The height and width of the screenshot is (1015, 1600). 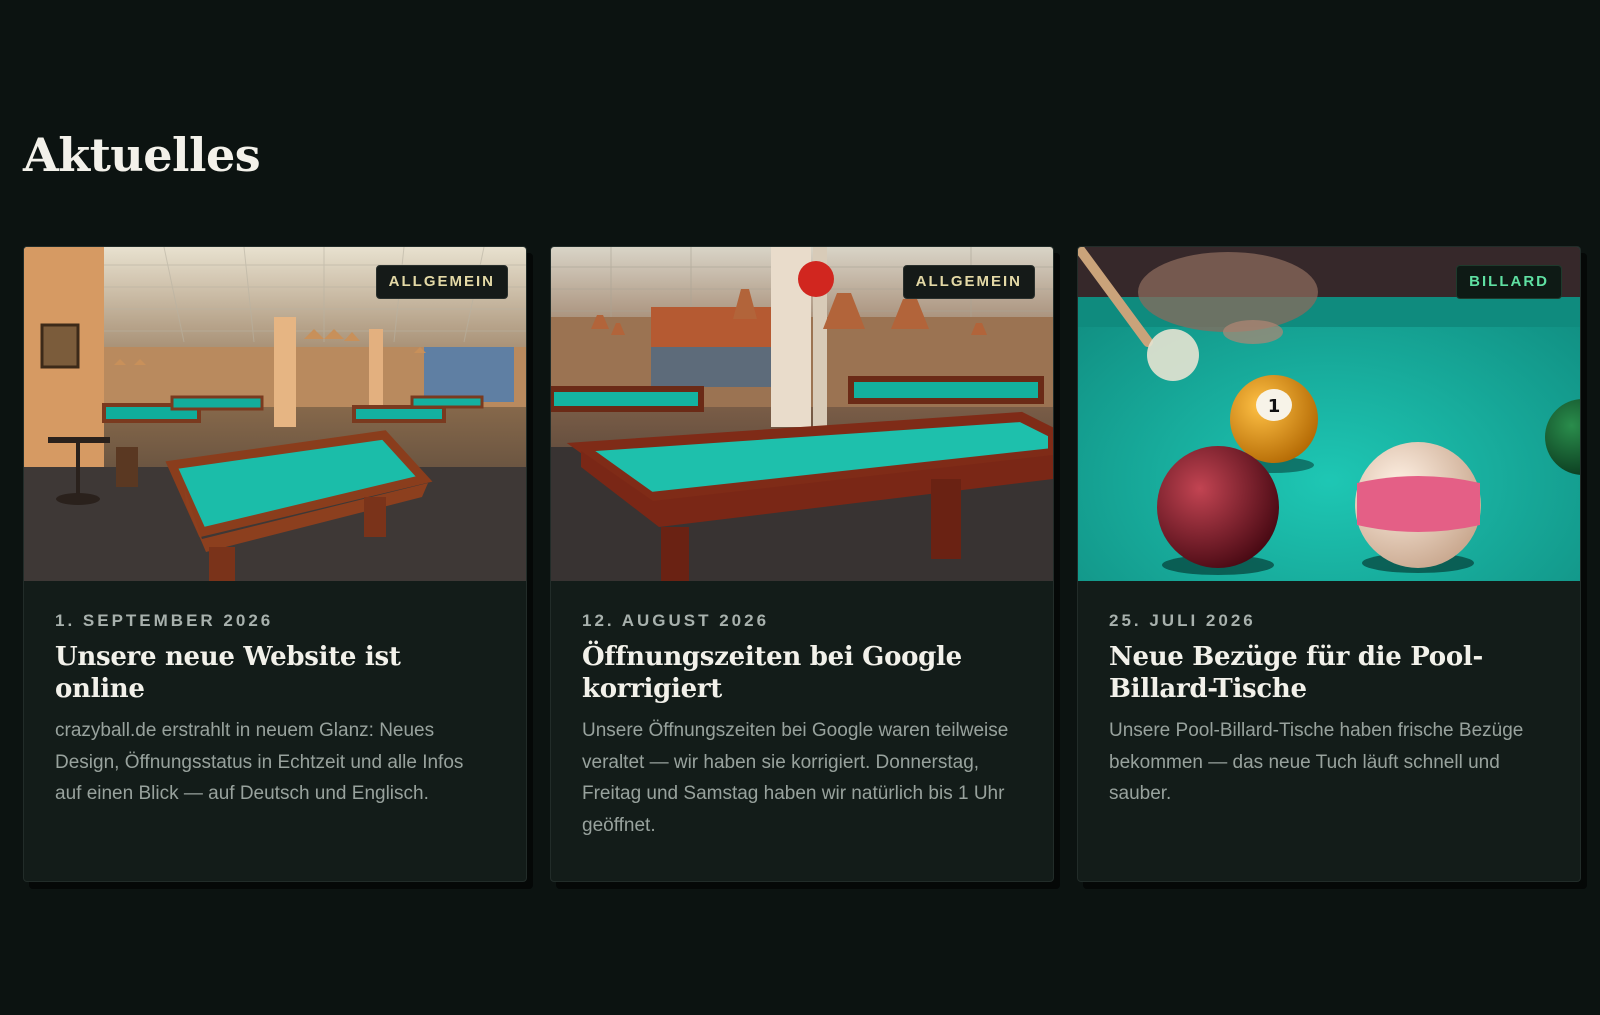 I want to click on post-title: Öffnungszeiten bei Google korrigiert, so click(x=802, y=673).